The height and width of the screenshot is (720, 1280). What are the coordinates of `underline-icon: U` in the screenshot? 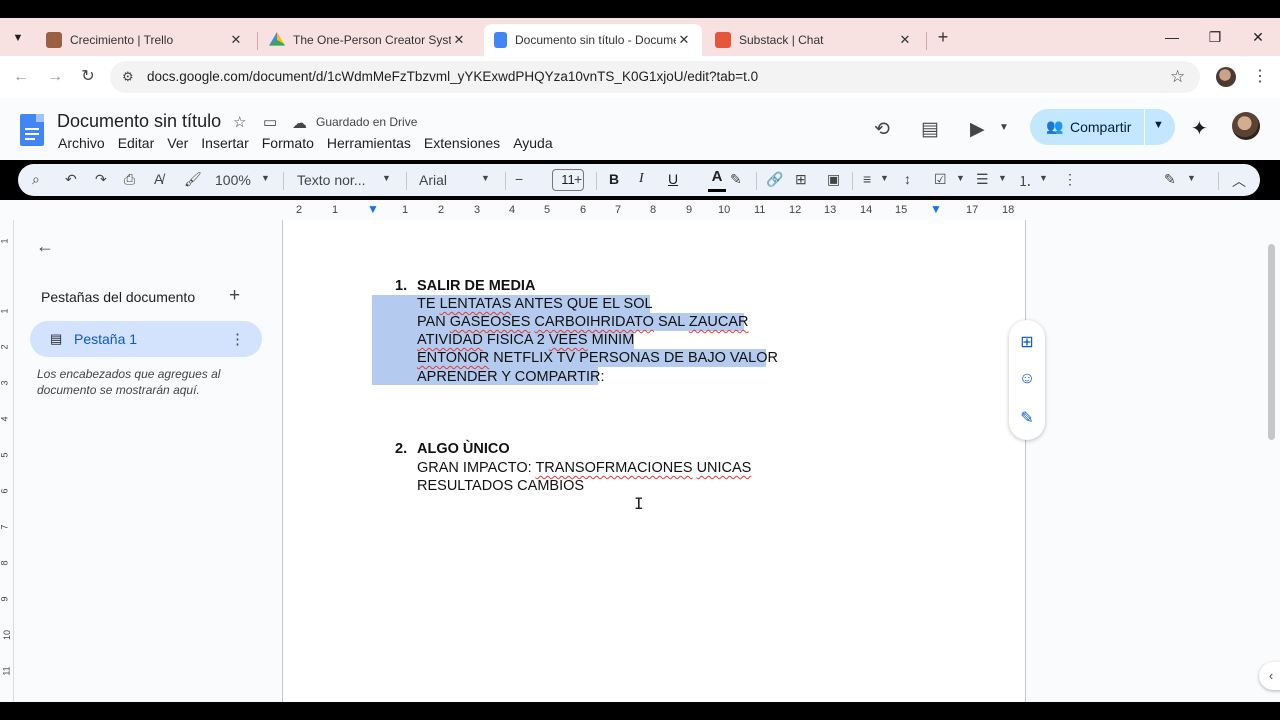 It's located at (673, 179).